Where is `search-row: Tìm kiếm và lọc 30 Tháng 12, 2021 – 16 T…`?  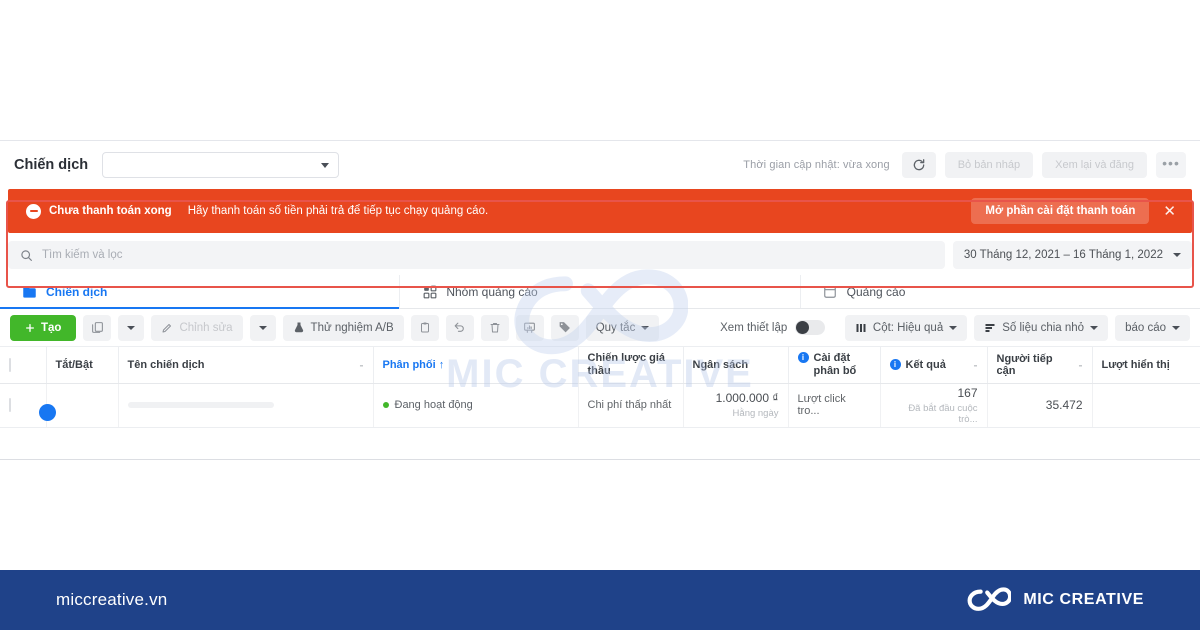
search-row: Tìm kiếm và lọc 30 Tháng 12, 2021 – 16 T… is located at coordinates (600, 255).